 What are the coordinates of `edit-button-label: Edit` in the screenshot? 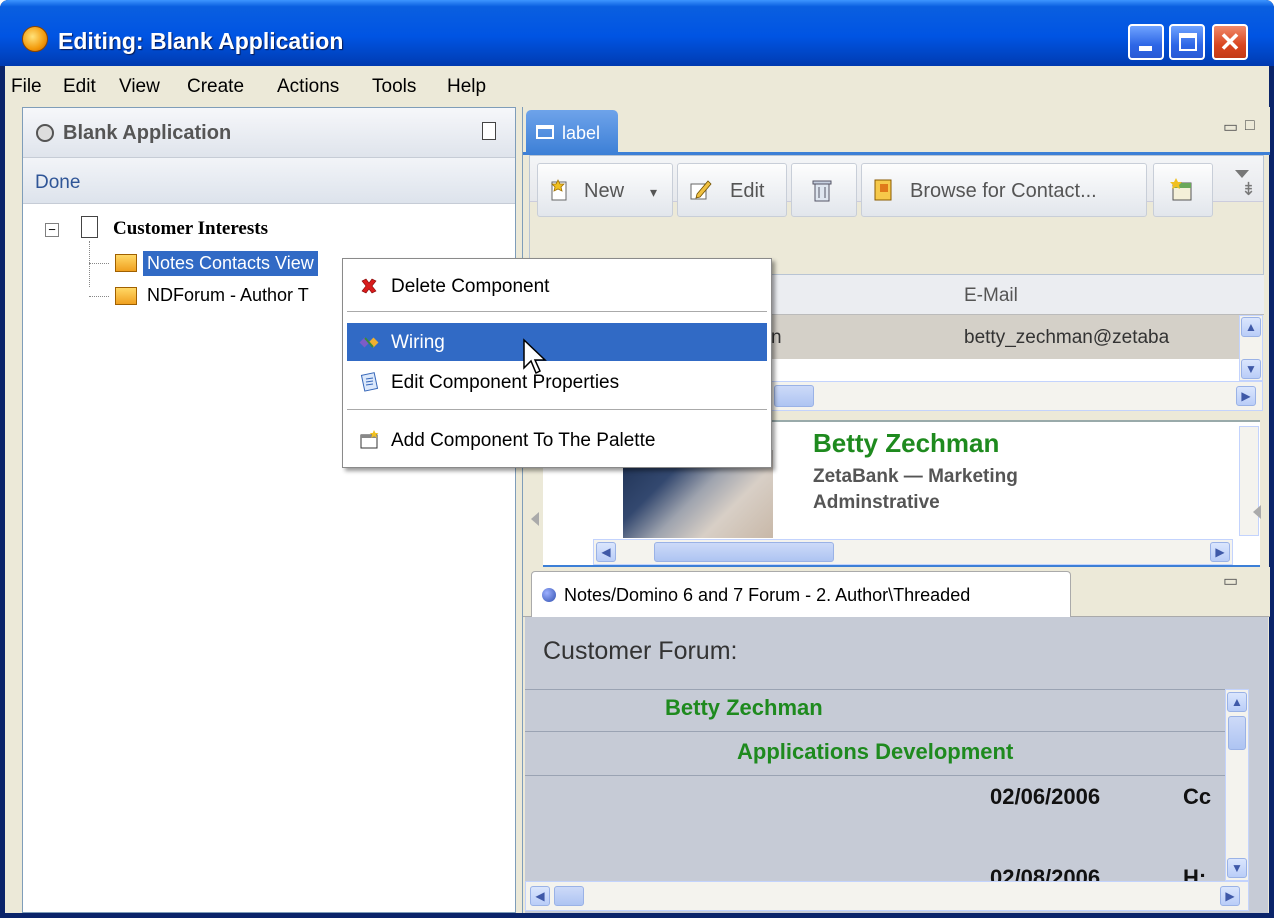 It's located at (747, 191).